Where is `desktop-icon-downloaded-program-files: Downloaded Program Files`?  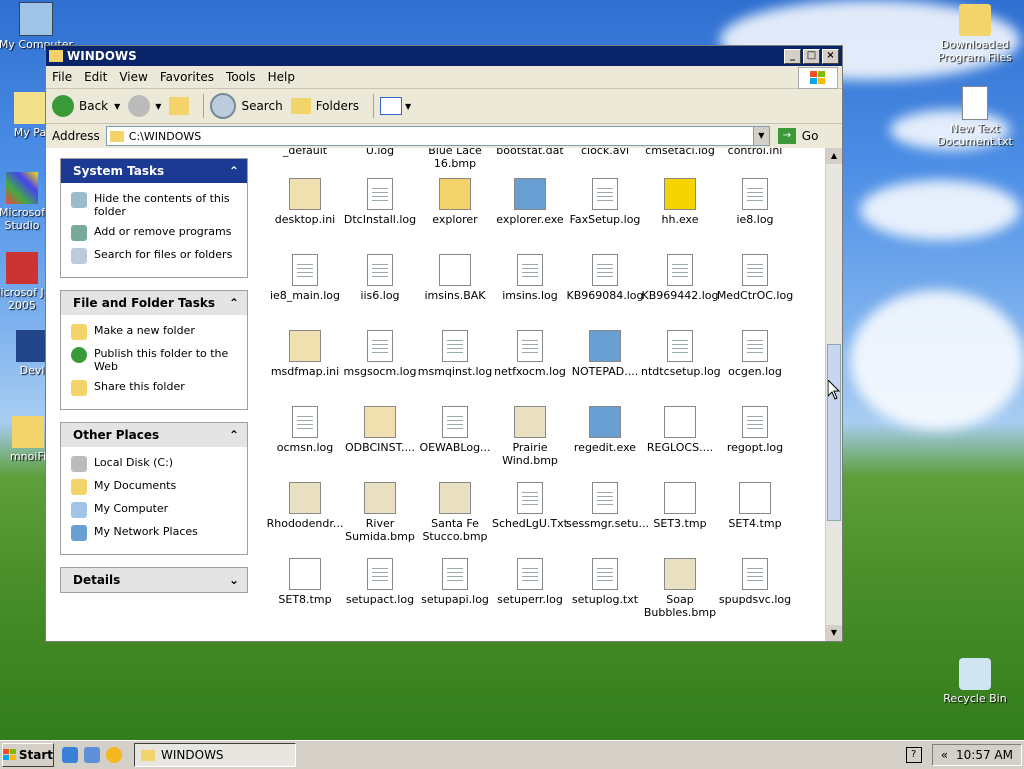 desktop-icon-downloaded-program-files: Downloaded Program Files is located at coordinates (975, 34).